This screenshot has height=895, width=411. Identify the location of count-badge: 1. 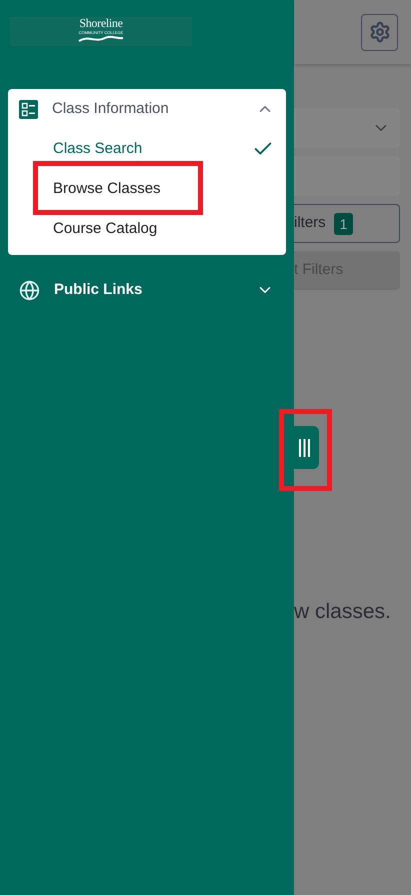
(344, 223).